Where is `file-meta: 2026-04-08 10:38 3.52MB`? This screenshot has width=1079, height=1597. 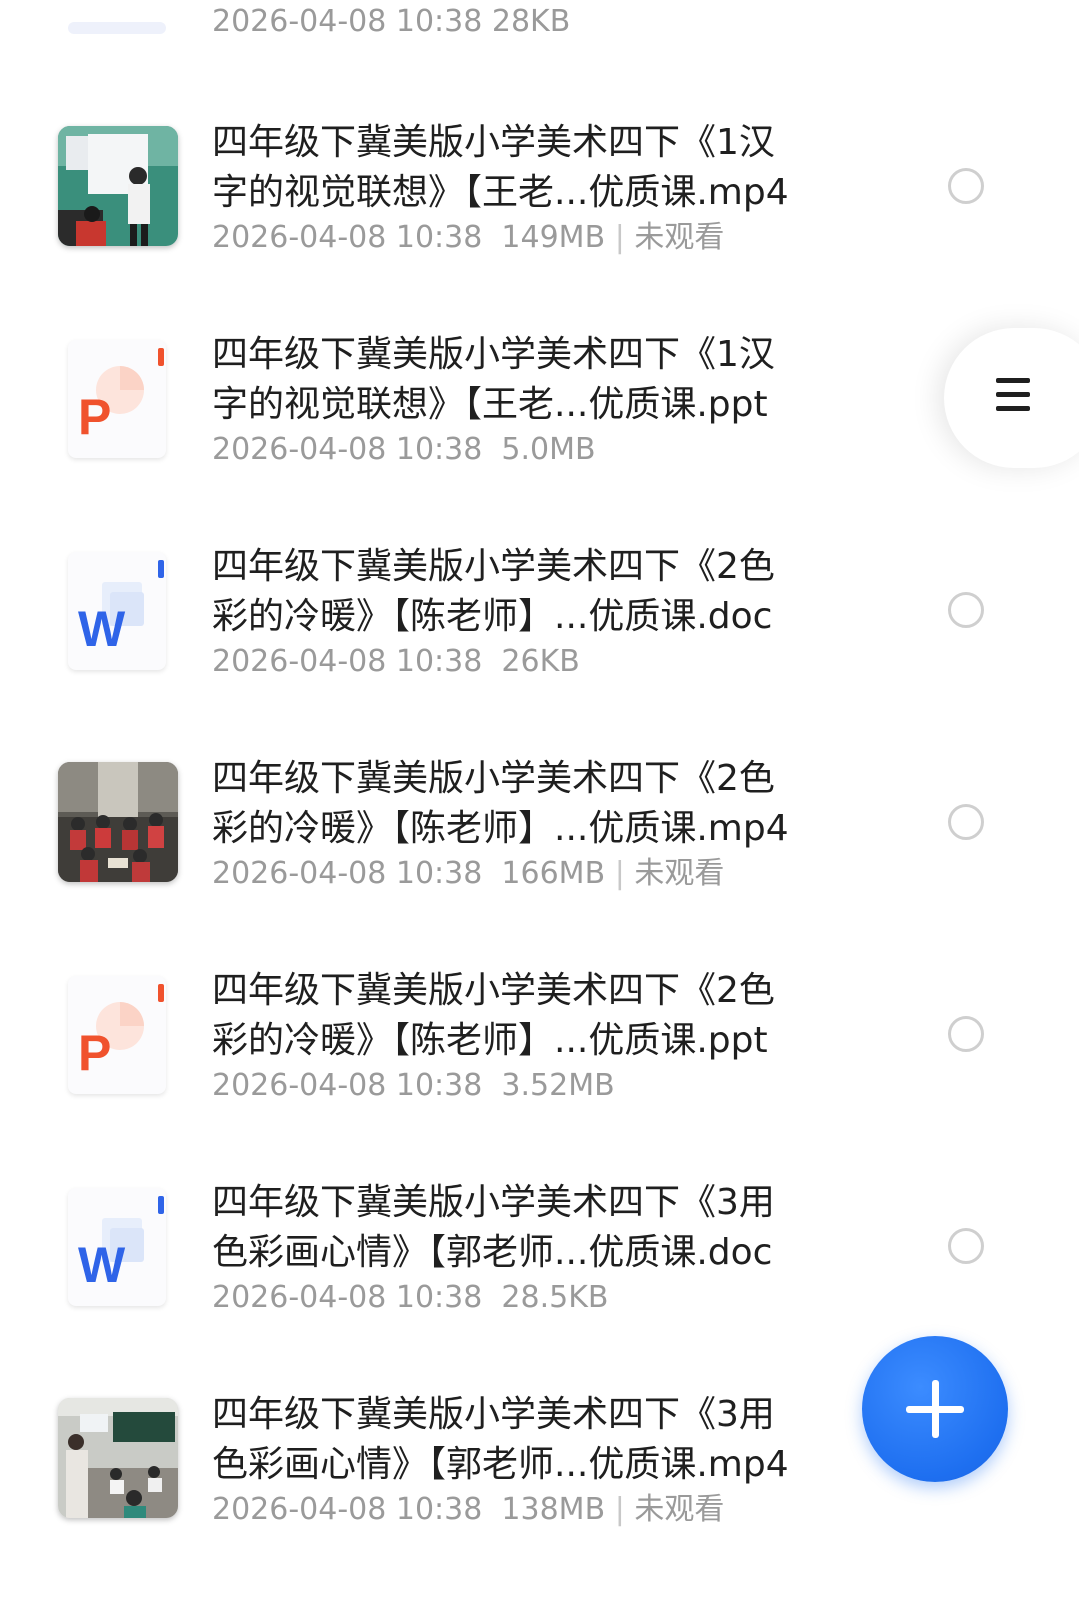
file-meta: 2026-04-08 10:38 3.52MB is located at coordinates (413, 1085).